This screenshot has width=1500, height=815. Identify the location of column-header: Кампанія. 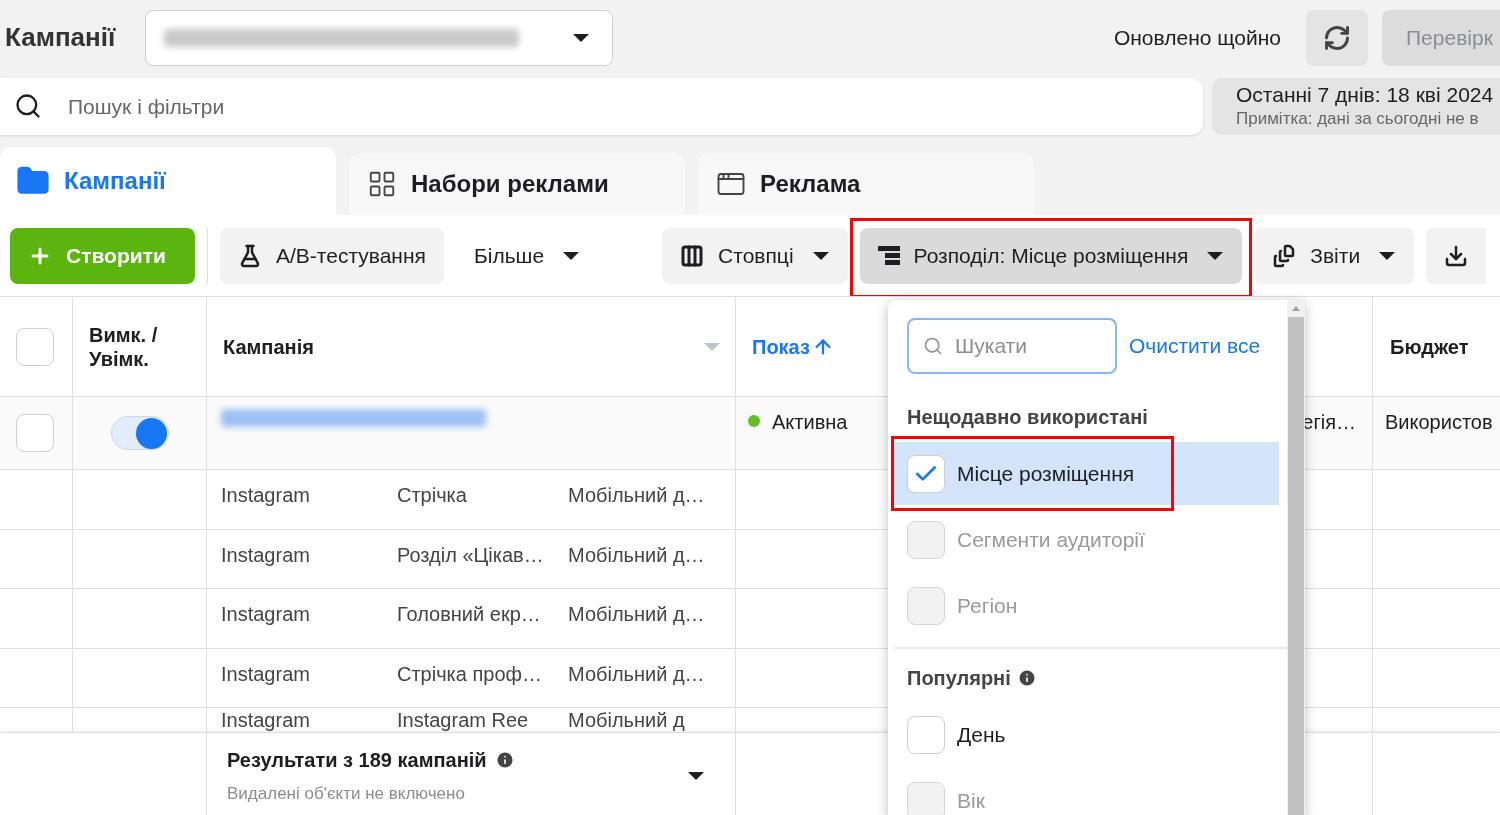
(268, 346).